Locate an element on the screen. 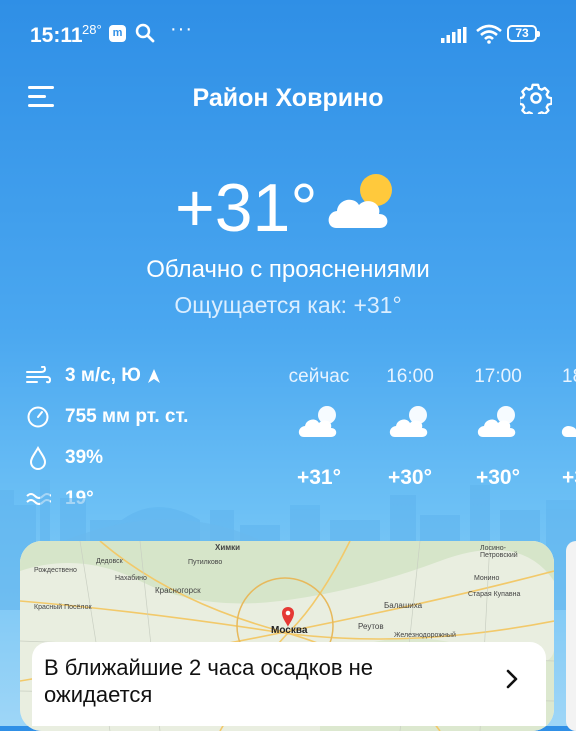  wind-icon is located at coordinates (38, 376).